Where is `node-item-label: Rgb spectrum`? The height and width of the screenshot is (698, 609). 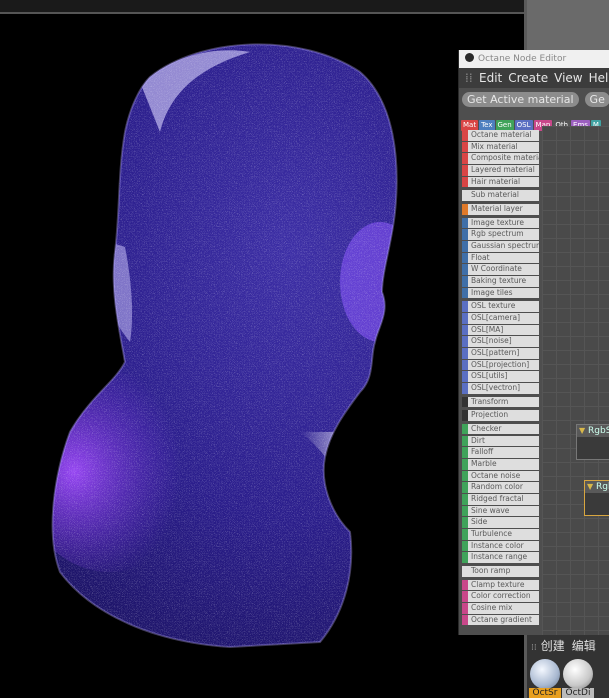
node-item-label: Rgb spectrum is located at coordinates (497, 234).